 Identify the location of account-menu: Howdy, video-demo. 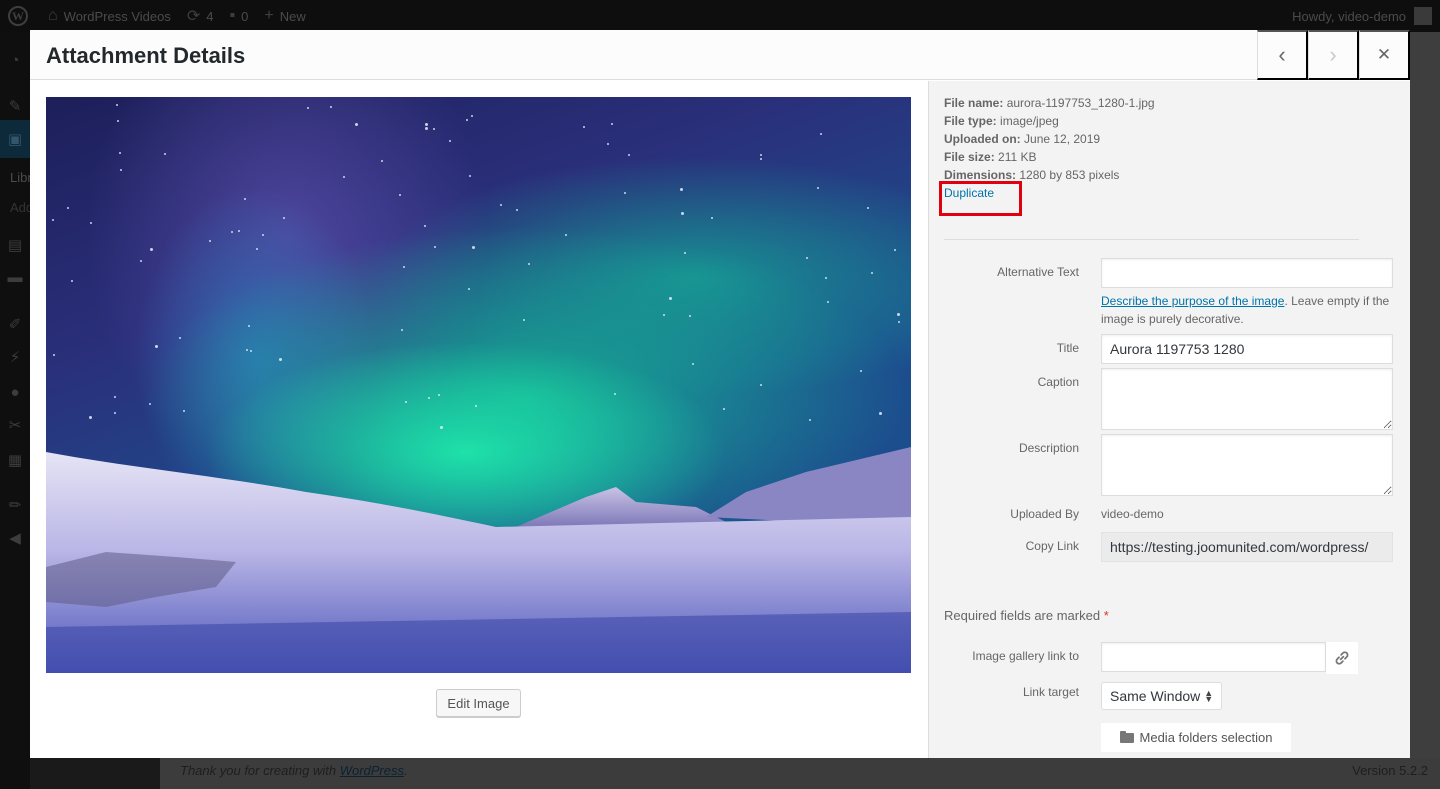
(1362, 16).